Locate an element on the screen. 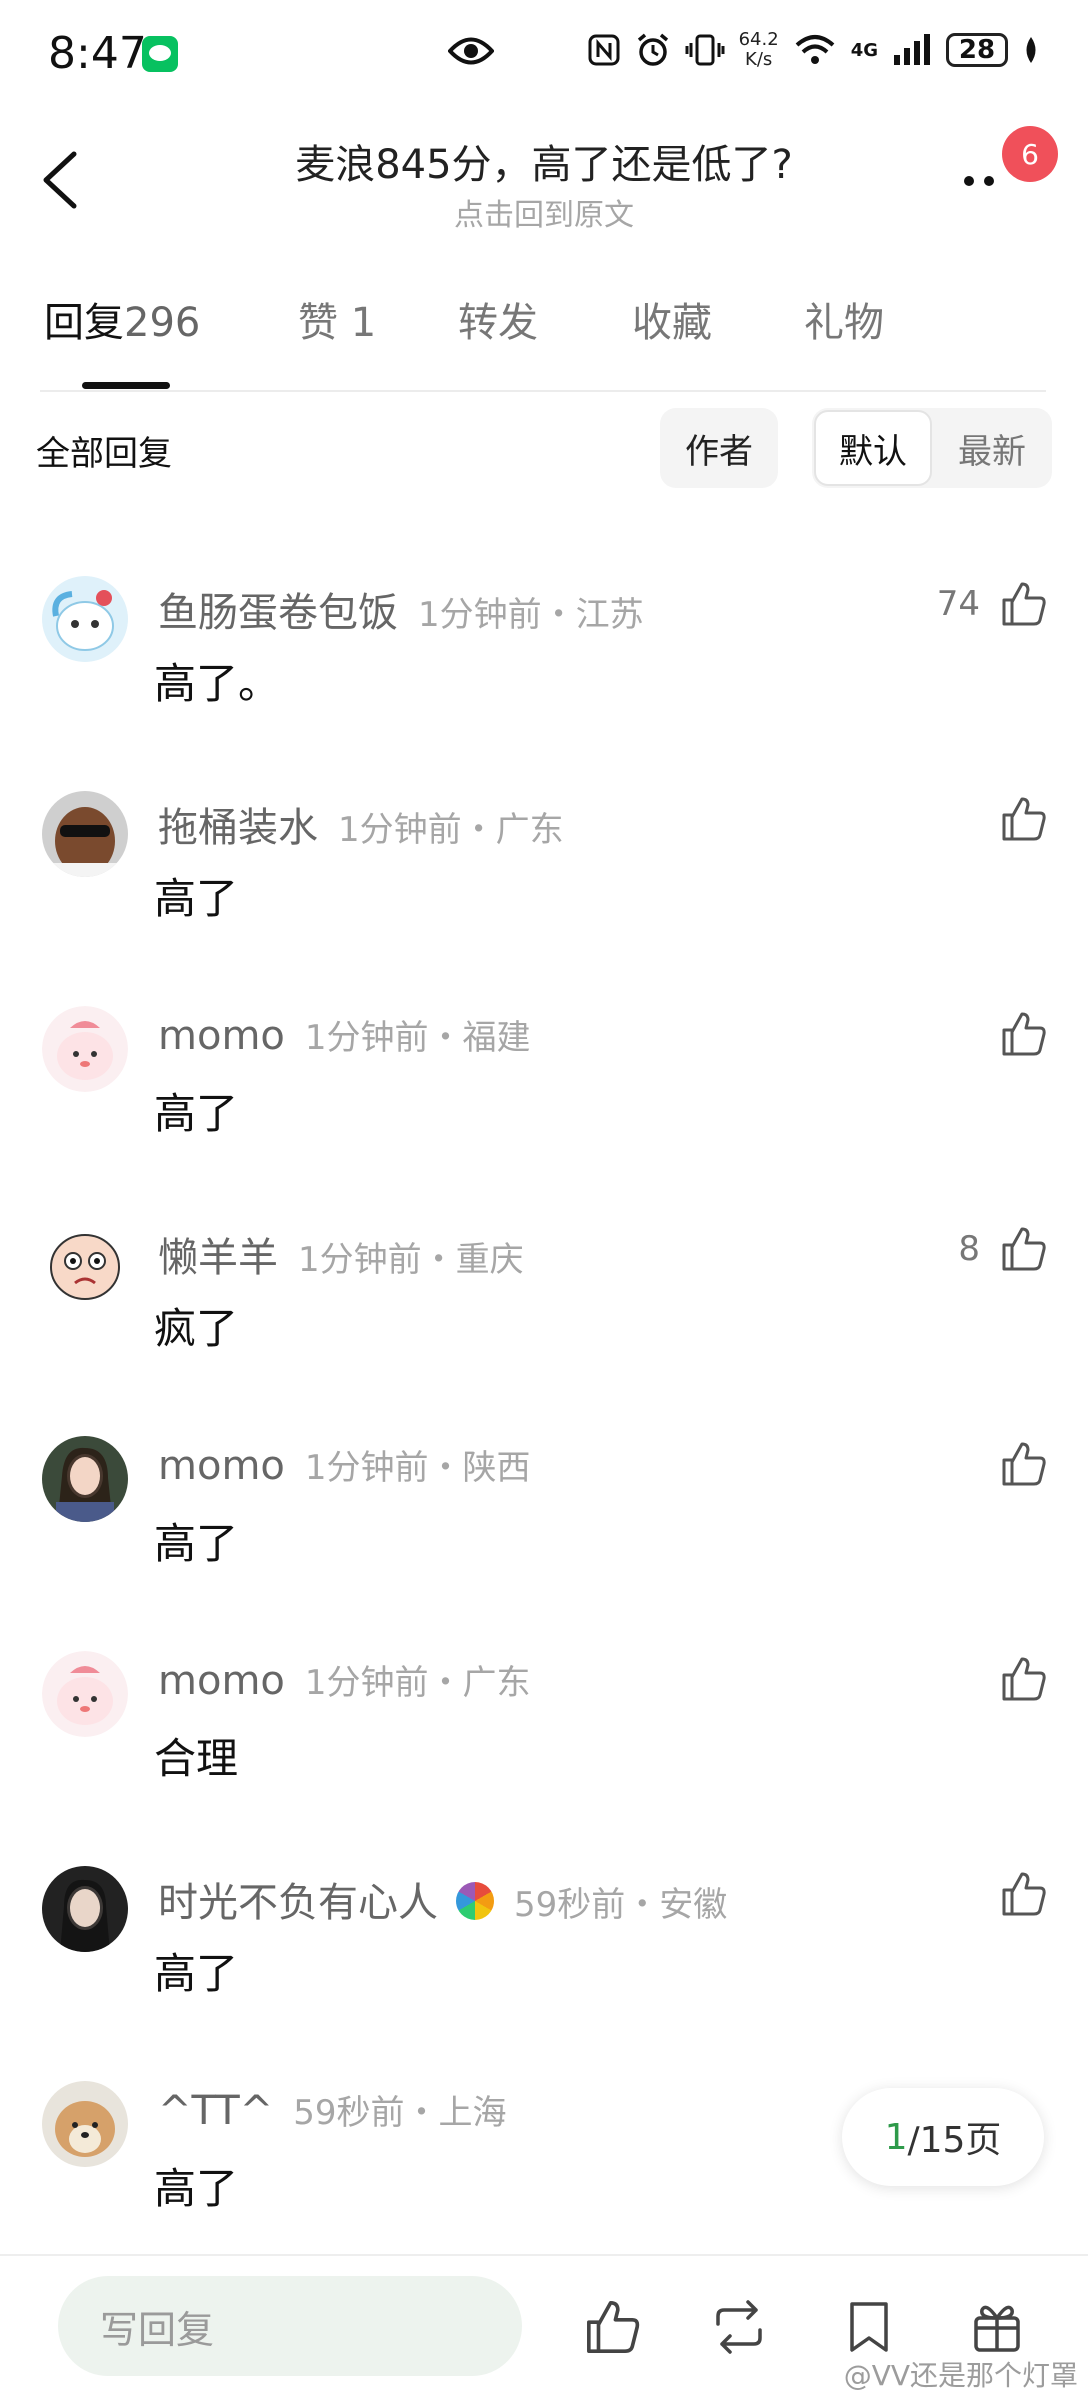  leaf-icon is located at coordinates (1031, 50).